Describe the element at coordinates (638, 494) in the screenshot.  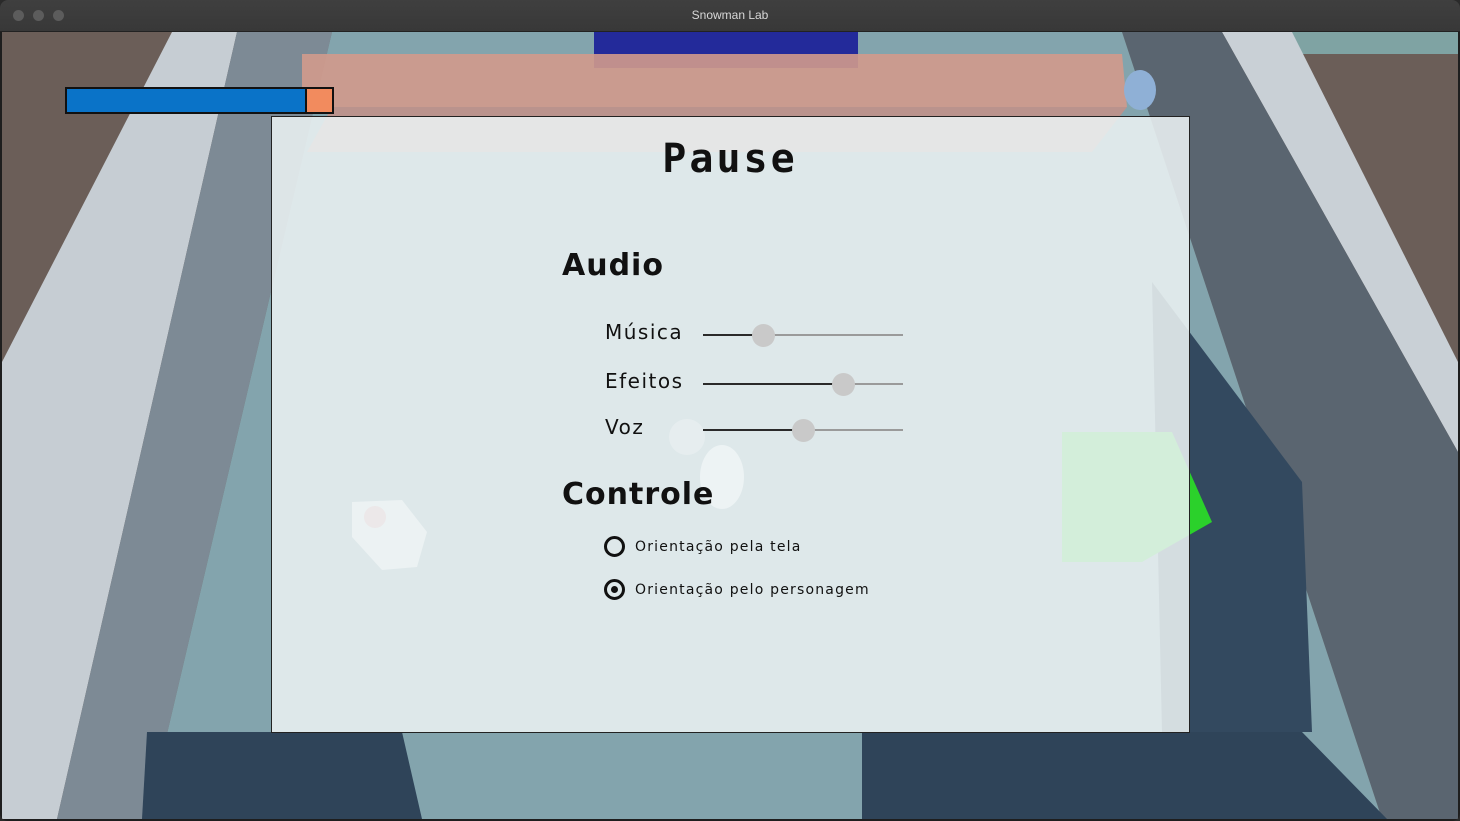
I see `controls-heading: Controle` at that location.